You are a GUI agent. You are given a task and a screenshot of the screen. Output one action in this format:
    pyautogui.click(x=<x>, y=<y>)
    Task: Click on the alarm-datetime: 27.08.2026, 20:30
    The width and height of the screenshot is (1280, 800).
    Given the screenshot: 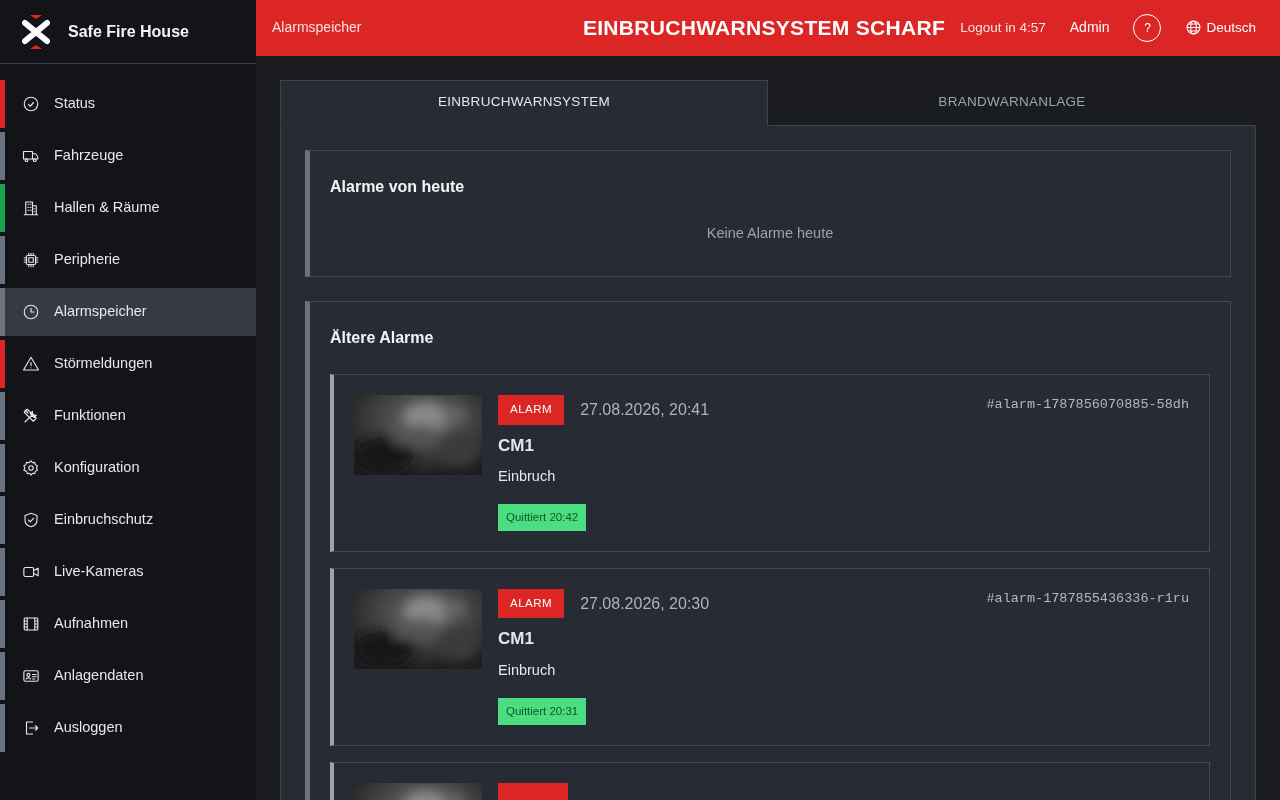 What is the action you would take?
    pyautogui.click(x=645, y=603)
    